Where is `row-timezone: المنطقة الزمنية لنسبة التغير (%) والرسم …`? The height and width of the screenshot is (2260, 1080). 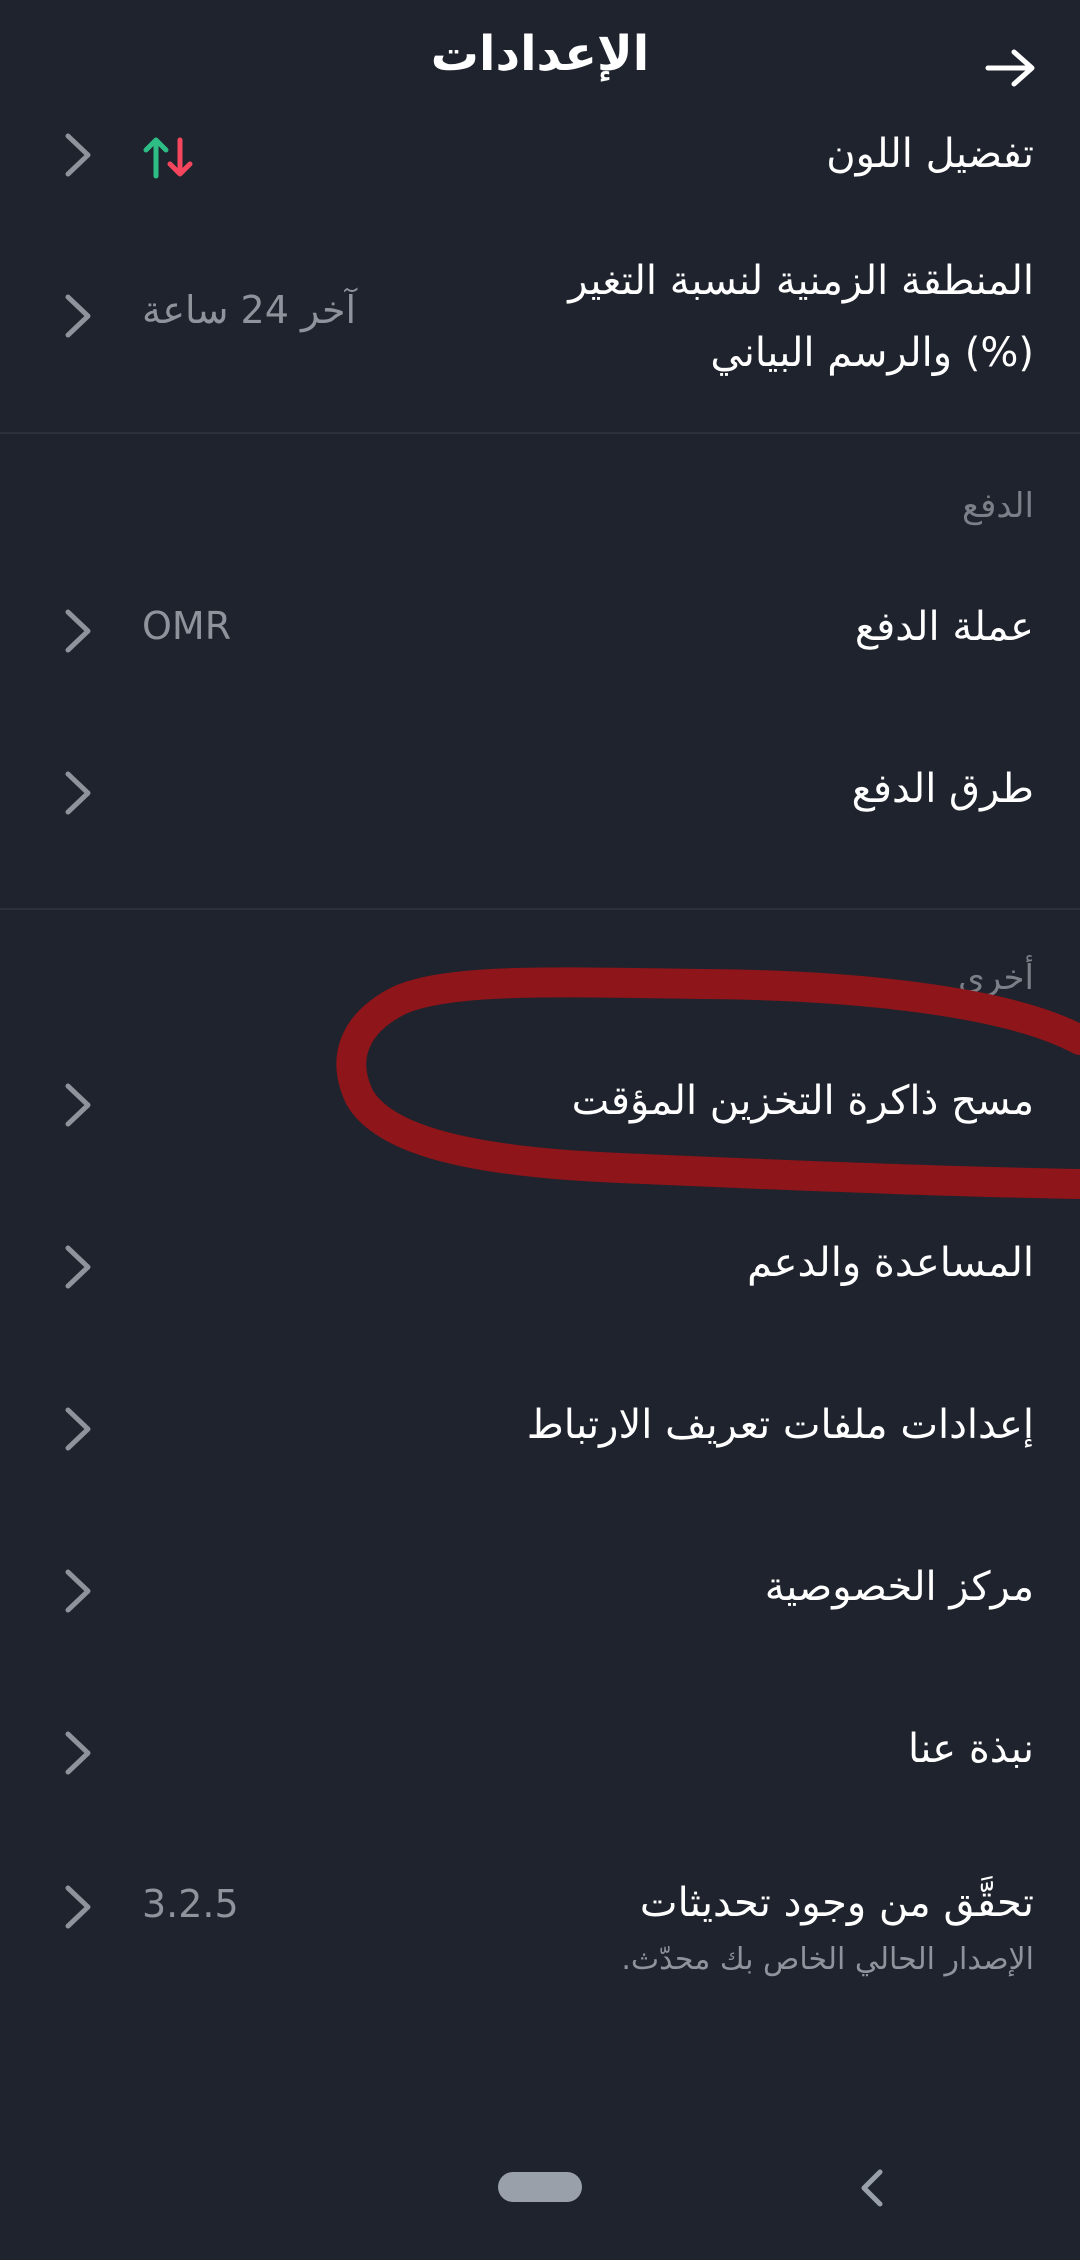
row-timezone: المنطقة الزمنية لنسبة التغير (%) والرسم … is located at coordinates (540, 318).